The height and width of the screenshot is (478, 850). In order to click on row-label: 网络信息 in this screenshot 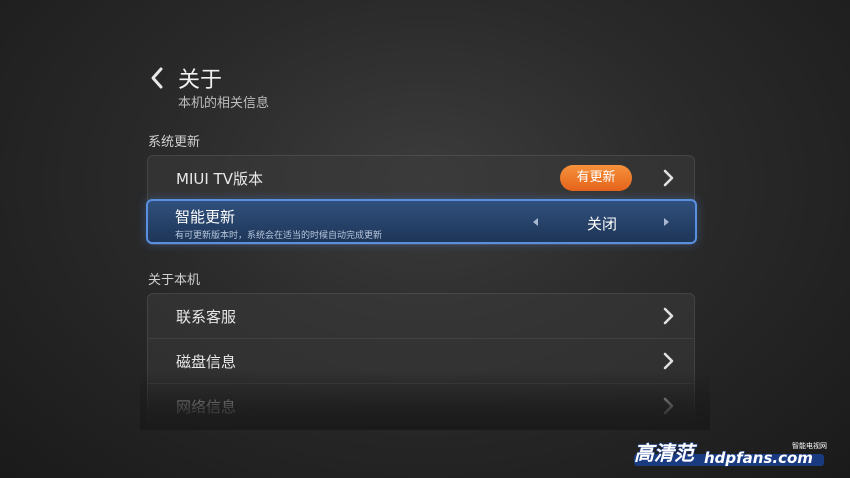, I will do `click(206, 407)`.